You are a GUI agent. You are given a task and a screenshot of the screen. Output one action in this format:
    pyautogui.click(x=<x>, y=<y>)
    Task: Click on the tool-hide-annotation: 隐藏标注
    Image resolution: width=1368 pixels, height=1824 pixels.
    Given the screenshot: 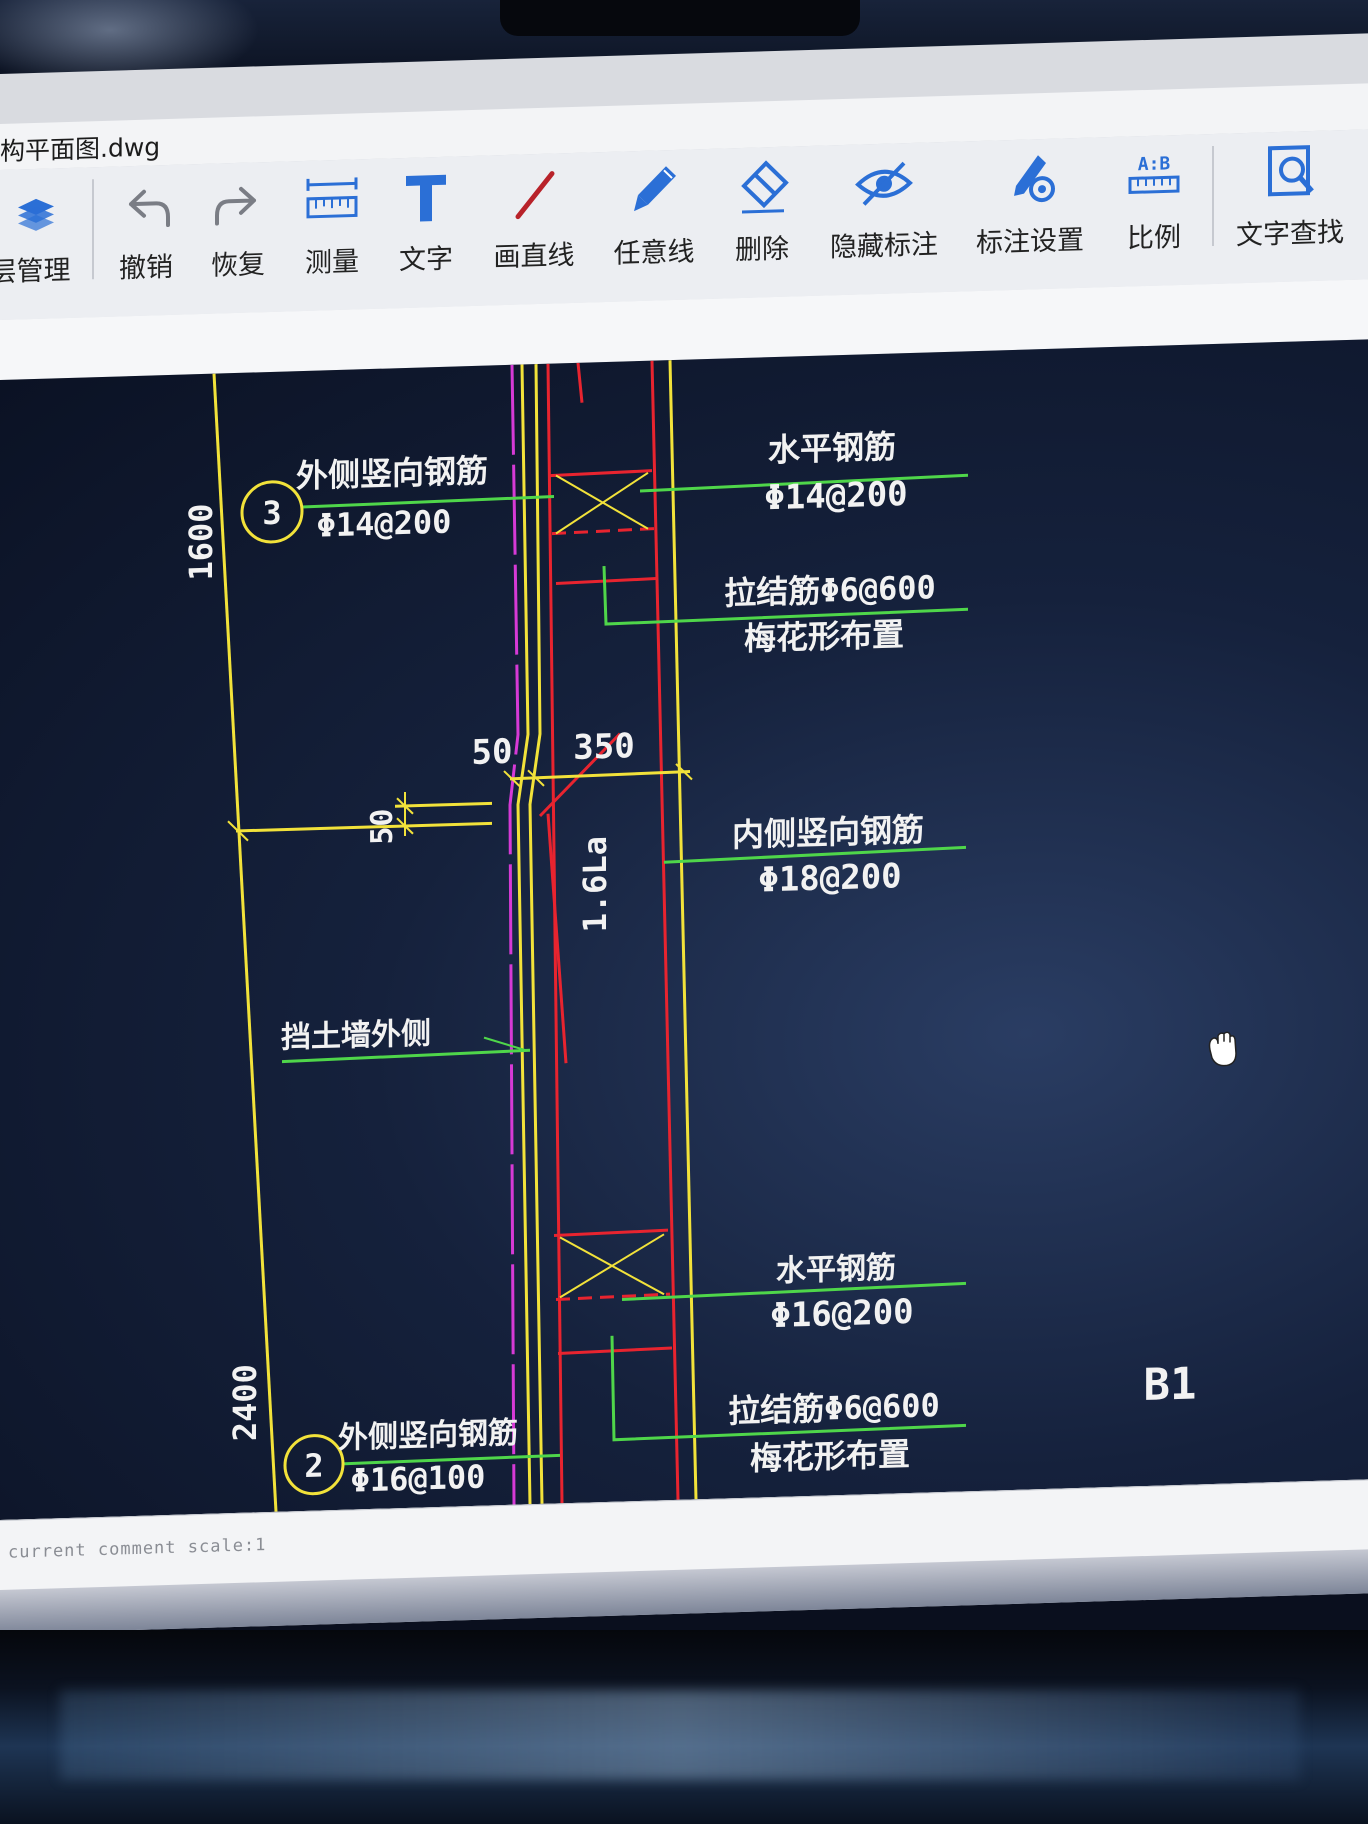 What is the action you would take?
    pyautogui.click(x=884, y=216)
    